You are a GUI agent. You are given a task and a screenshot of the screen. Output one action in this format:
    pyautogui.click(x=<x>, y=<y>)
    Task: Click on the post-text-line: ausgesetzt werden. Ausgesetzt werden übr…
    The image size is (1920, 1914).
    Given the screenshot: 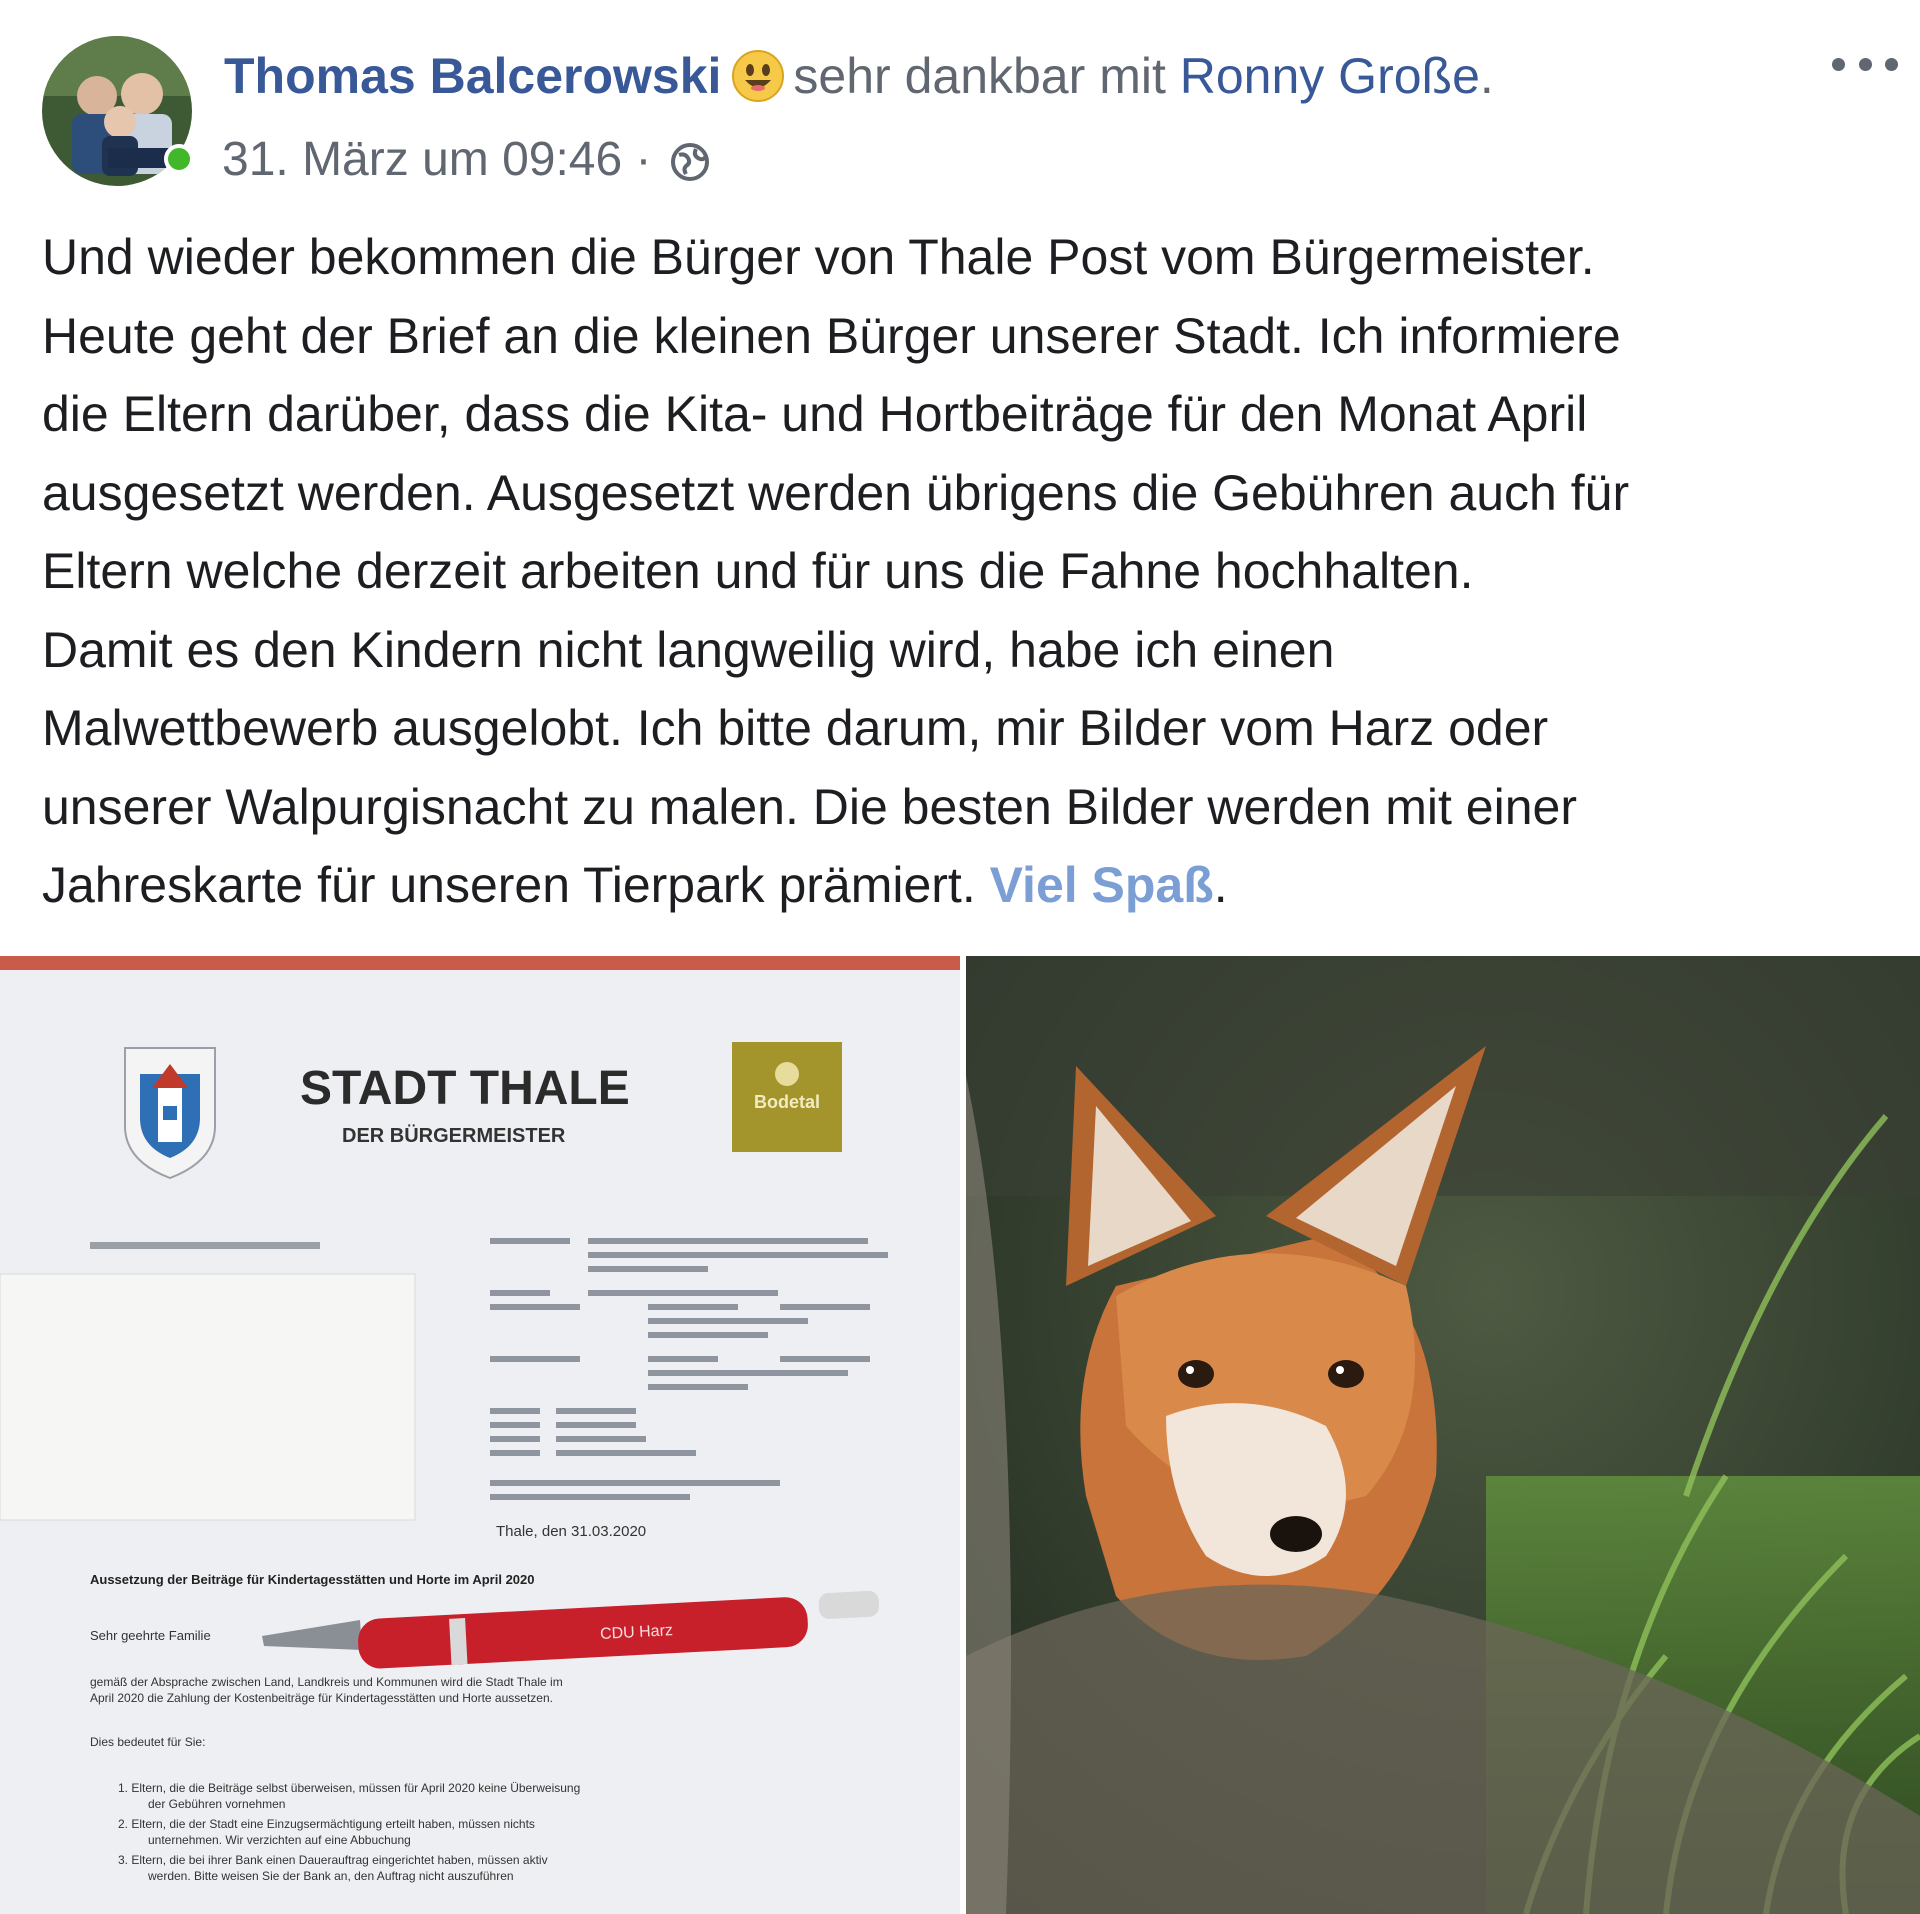 What is the action you would take?
    pyautogui.click(x=836, y=492)
    